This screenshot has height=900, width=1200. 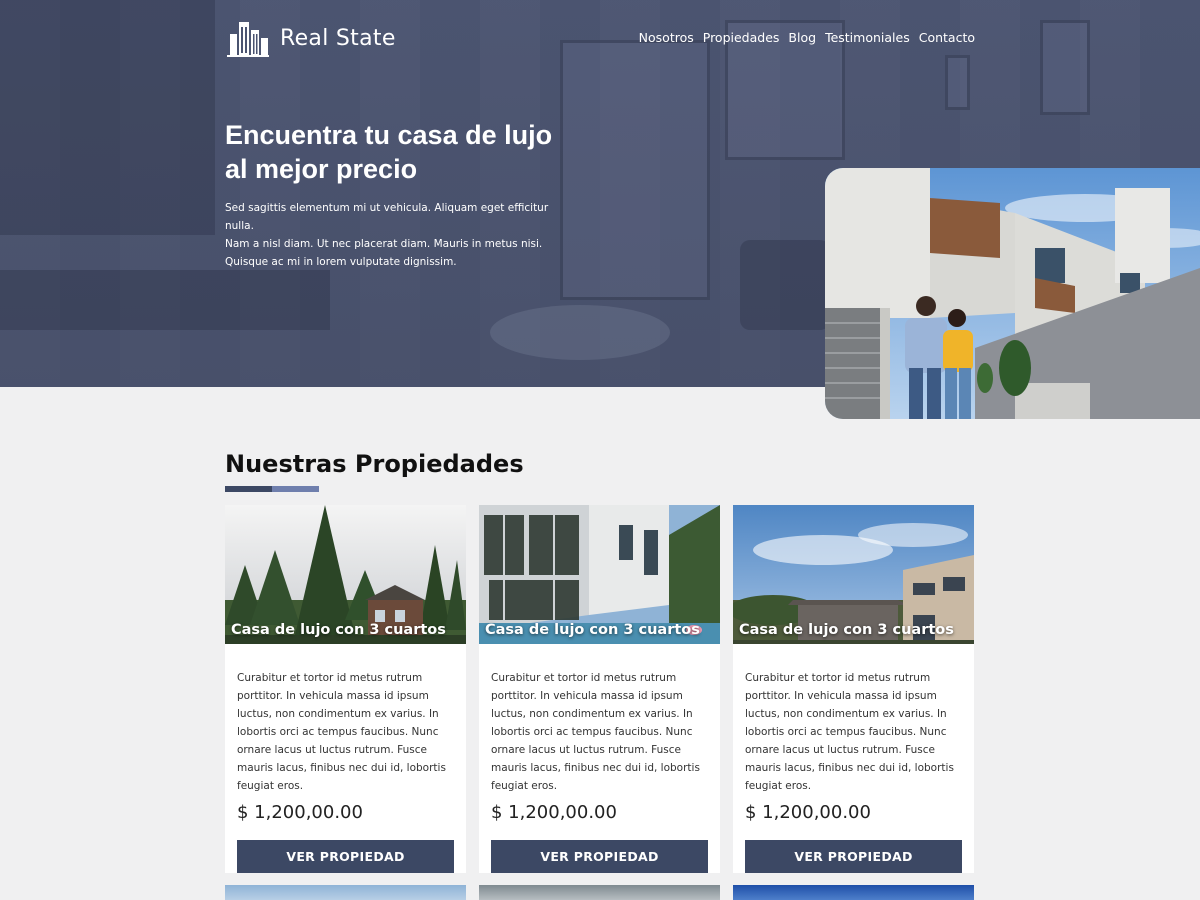 I want to click on building-logo-icon, so click(x=248, y=39).